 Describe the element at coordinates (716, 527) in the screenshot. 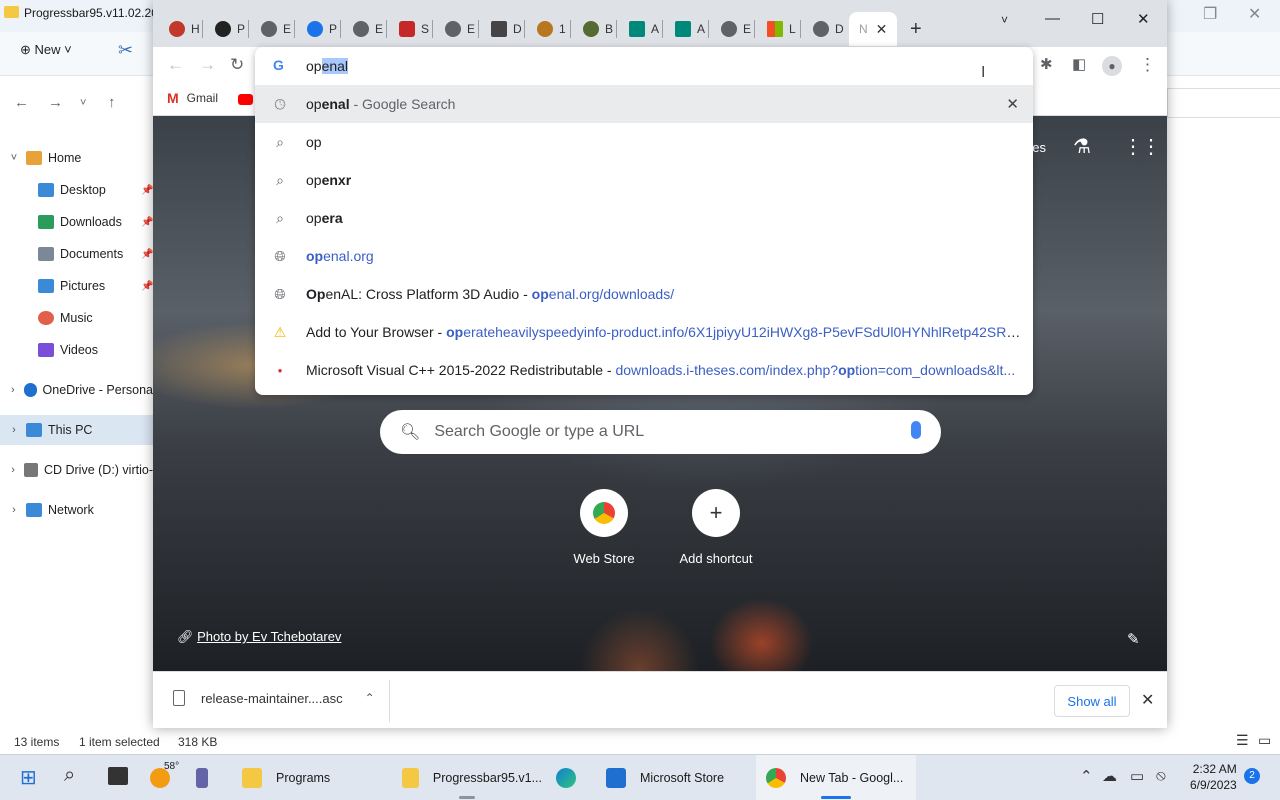

I see `shortcut-add: + Add shortcut` at that location.